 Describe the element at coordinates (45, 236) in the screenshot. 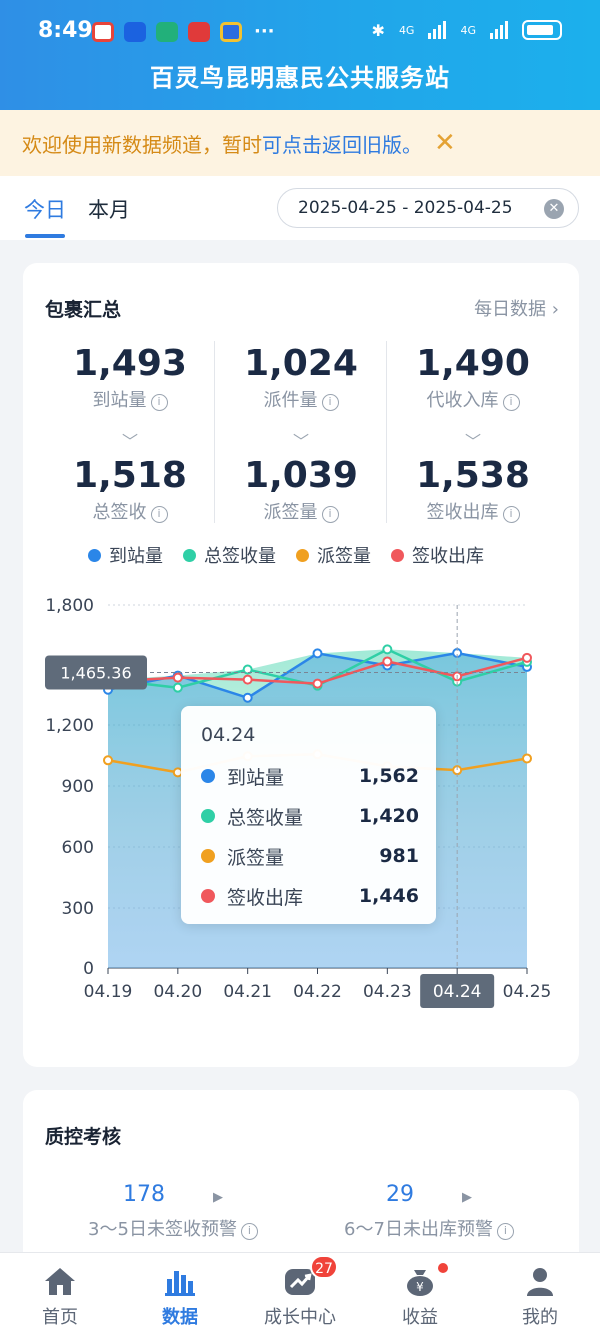

I see `tab-active-indicator` at that location.